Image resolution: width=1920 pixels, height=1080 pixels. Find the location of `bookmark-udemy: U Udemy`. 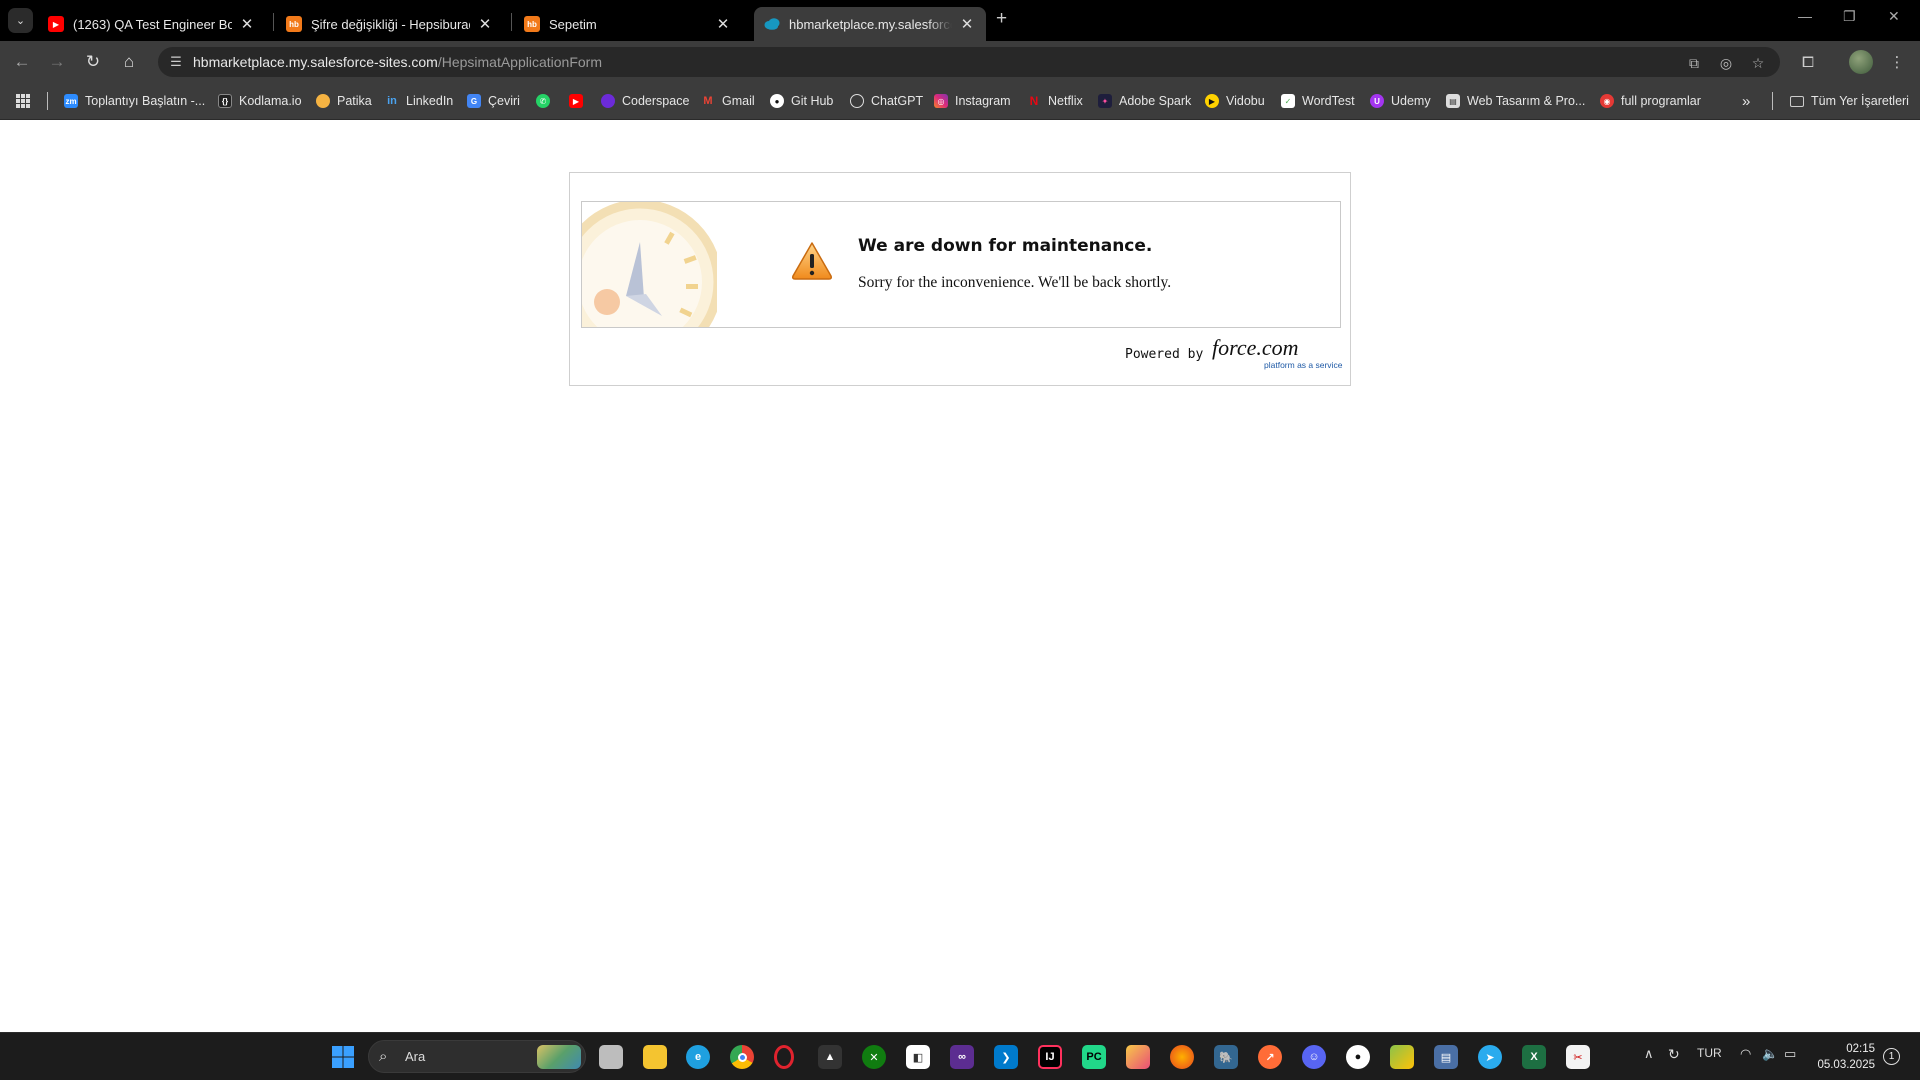

bookmark-udemy: U Udemy is located at coordinates (1400, 101).